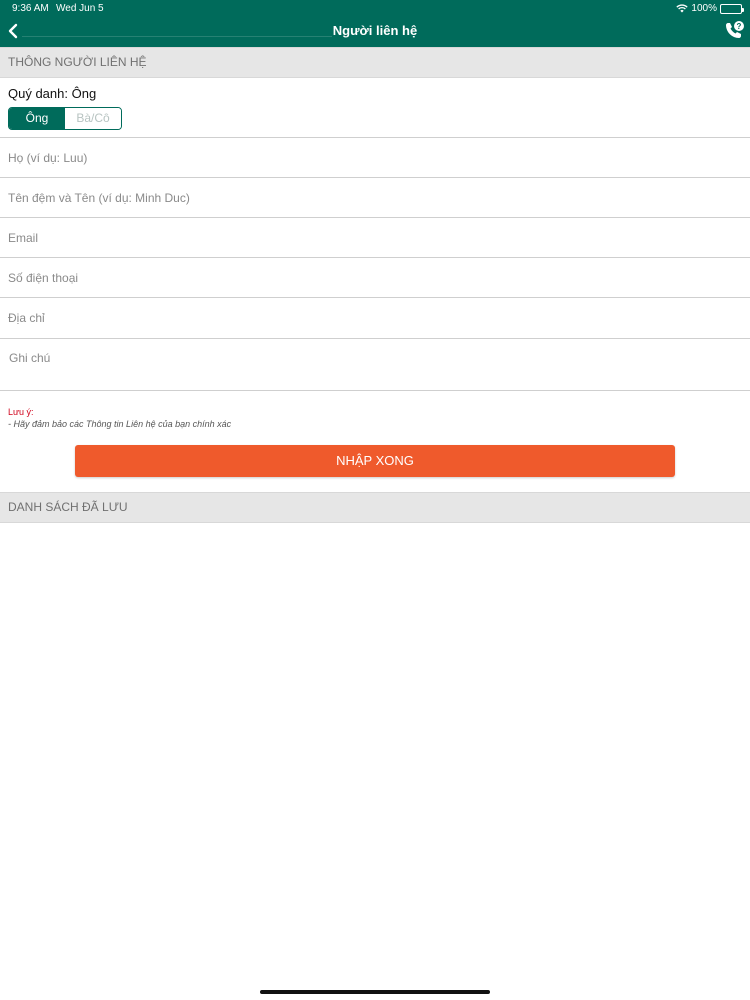 The height and width of the screenshot is (1000, 750). I want to click on wifi-icon, so click(682, 8).